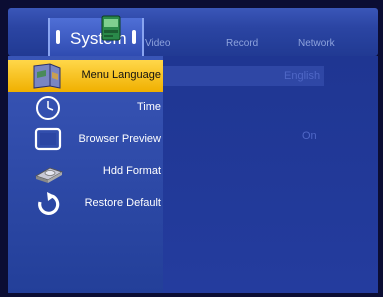  I want to click on clock-icon, so click(48, 108).